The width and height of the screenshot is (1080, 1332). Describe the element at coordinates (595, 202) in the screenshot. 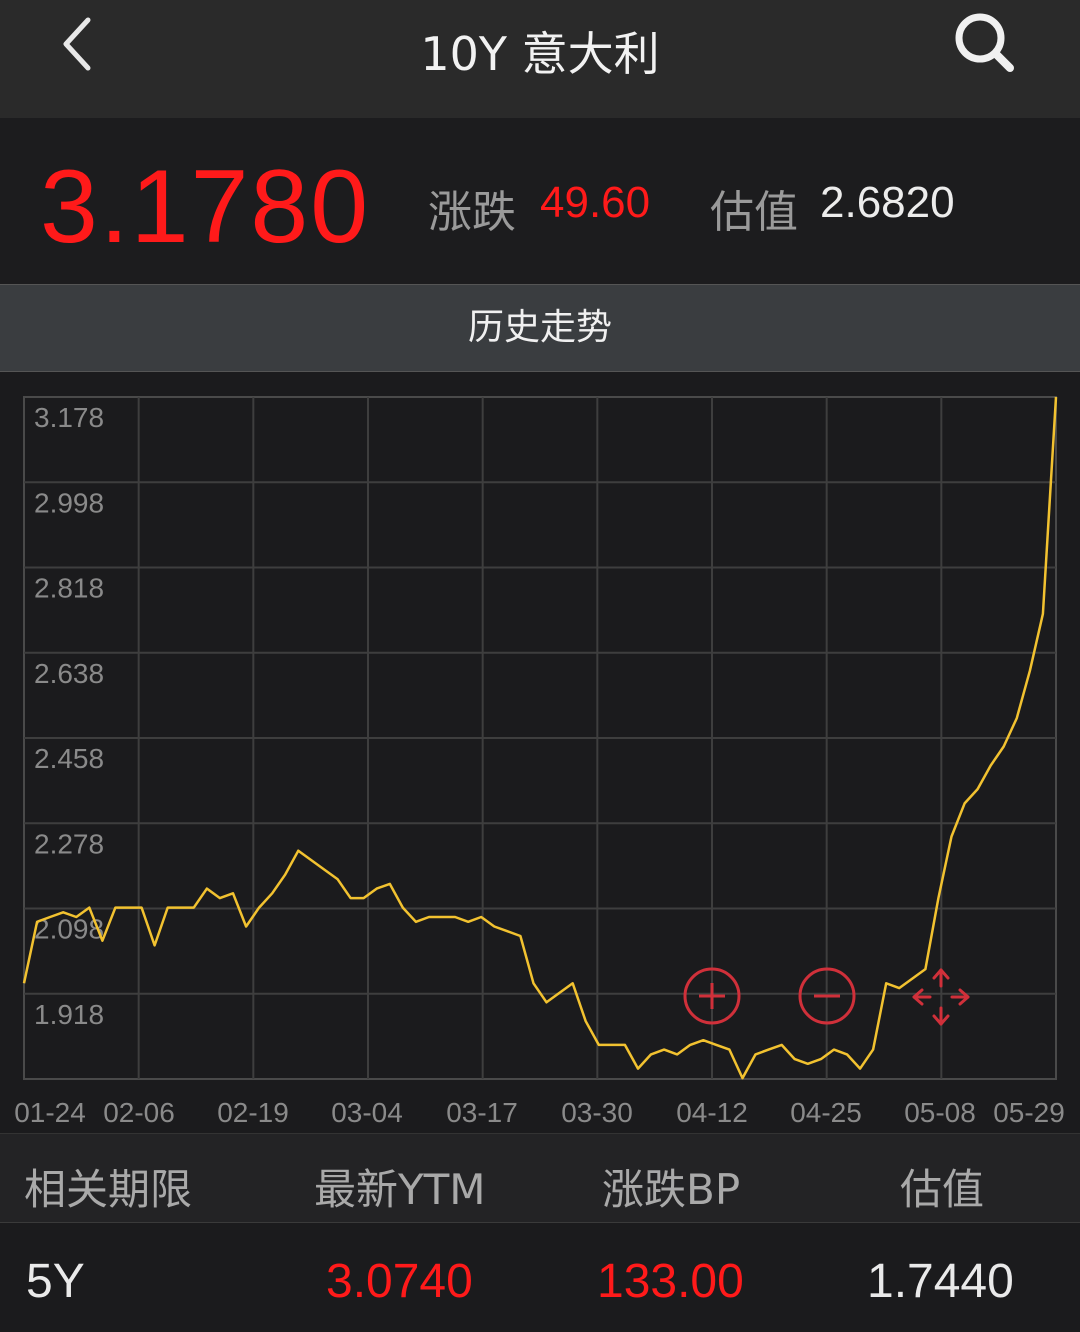

I see `change-value: 49.60` at that location.